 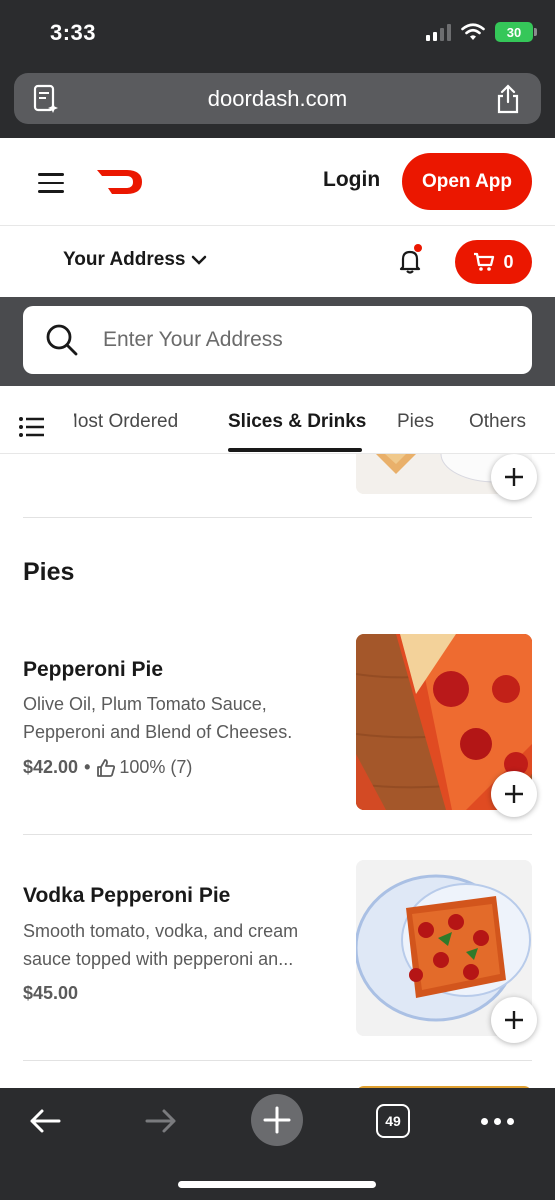 I want to click on item-price: $45.00, so click(x=51, y=993).